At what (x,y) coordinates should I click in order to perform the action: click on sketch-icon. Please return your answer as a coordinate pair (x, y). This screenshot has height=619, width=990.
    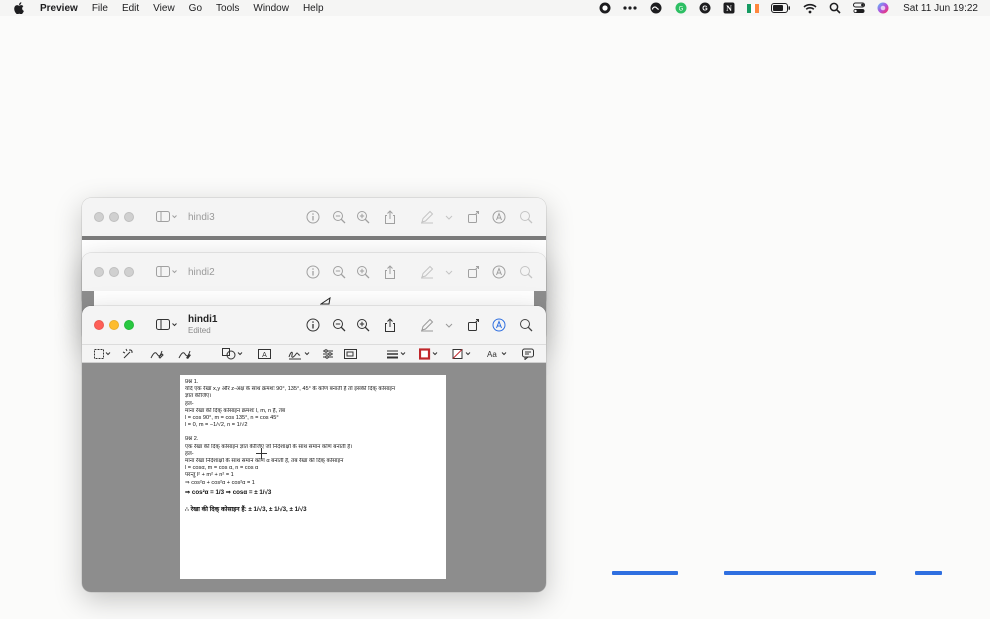
    Looking at the image, I should click on (157, 354).